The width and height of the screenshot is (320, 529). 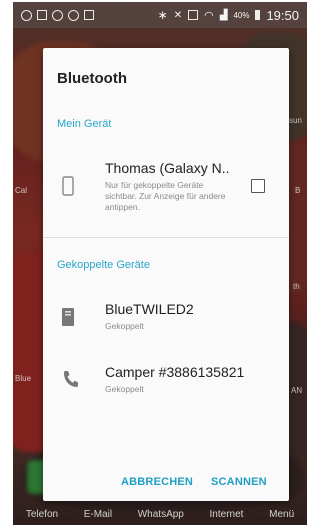 What do you see at coordinates (166, 320) in the screenshot?
I see `paired-device-row: BlueTWILED2 Gekoppelt` at bounding box center [166, 320].